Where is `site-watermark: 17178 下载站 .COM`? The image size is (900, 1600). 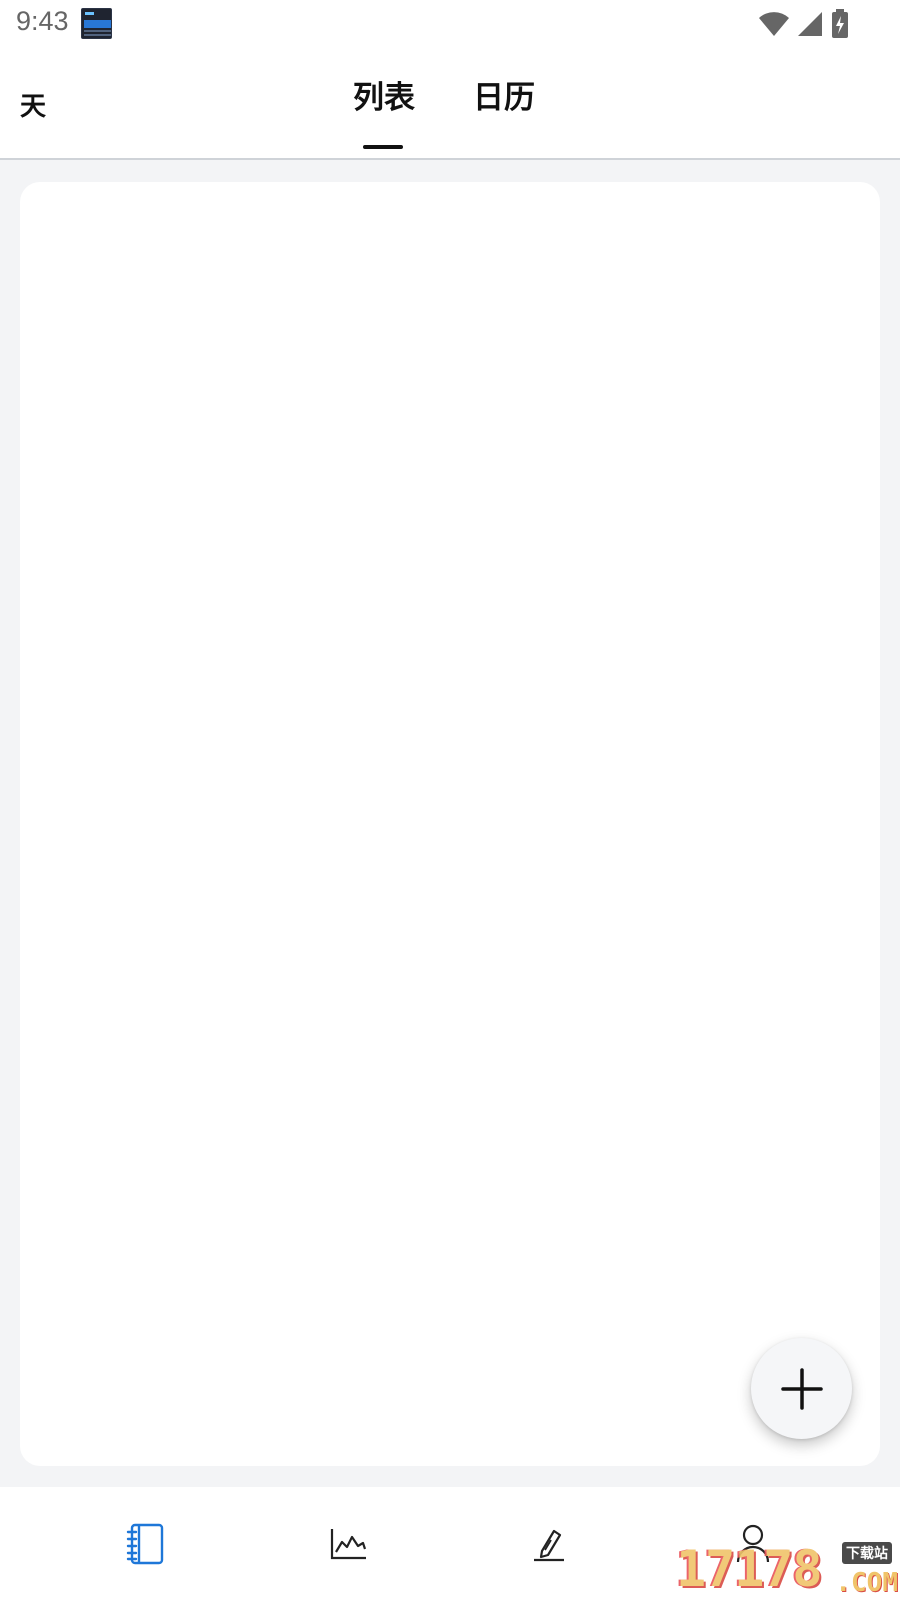 site-watermark: 17178 下载站 .COM is located at coordinates (787, 1569).